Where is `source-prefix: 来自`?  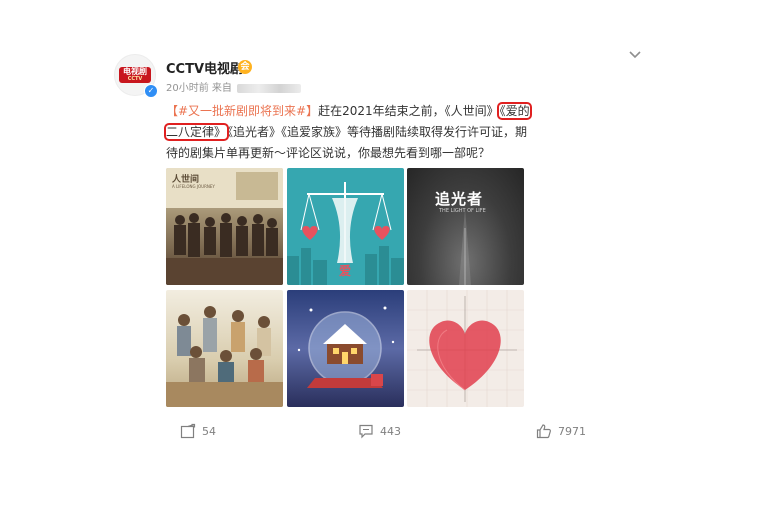
source-prefix: 来自 is located at coordinates (221, 88).